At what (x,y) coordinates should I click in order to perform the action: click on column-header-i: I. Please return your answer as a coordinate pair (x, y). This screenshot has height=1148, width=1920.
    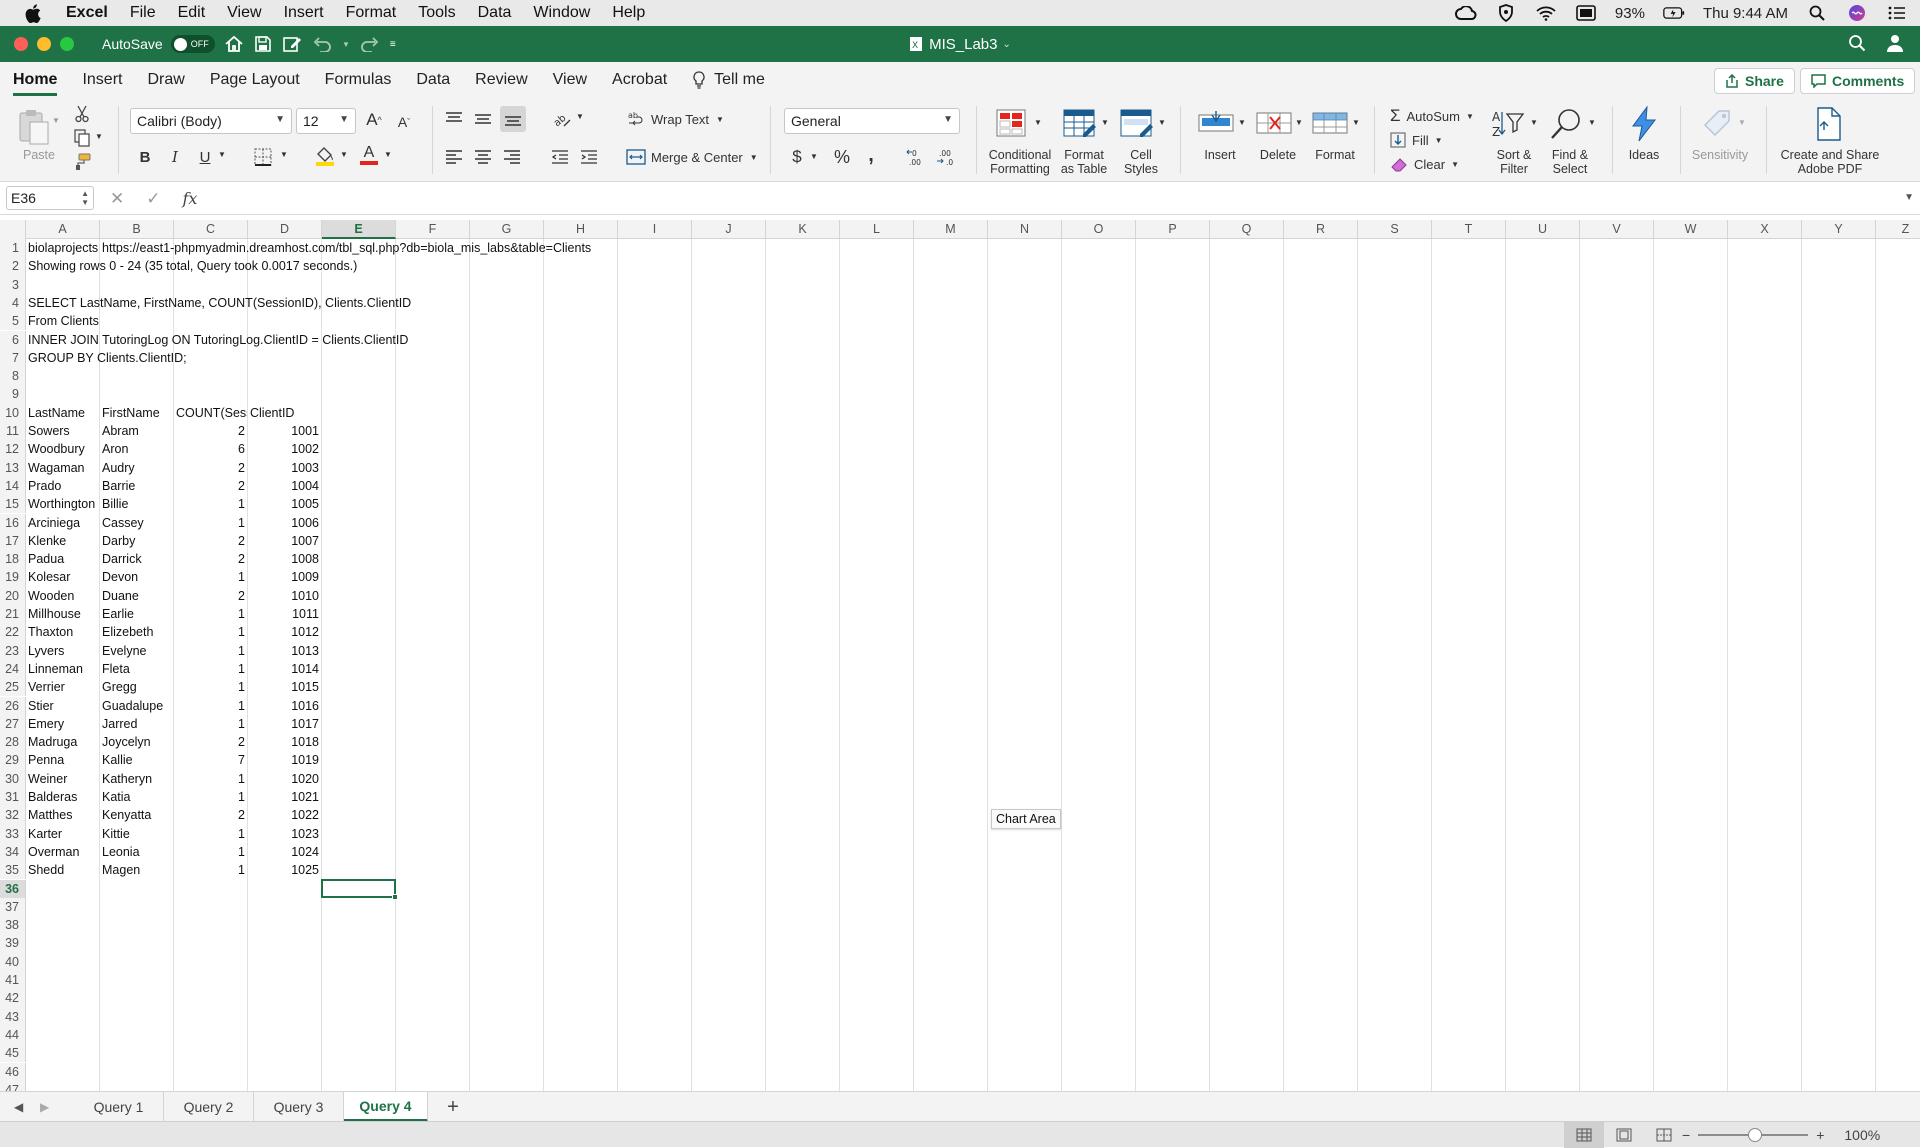
    Looking at the image, I should click on (655, 229).